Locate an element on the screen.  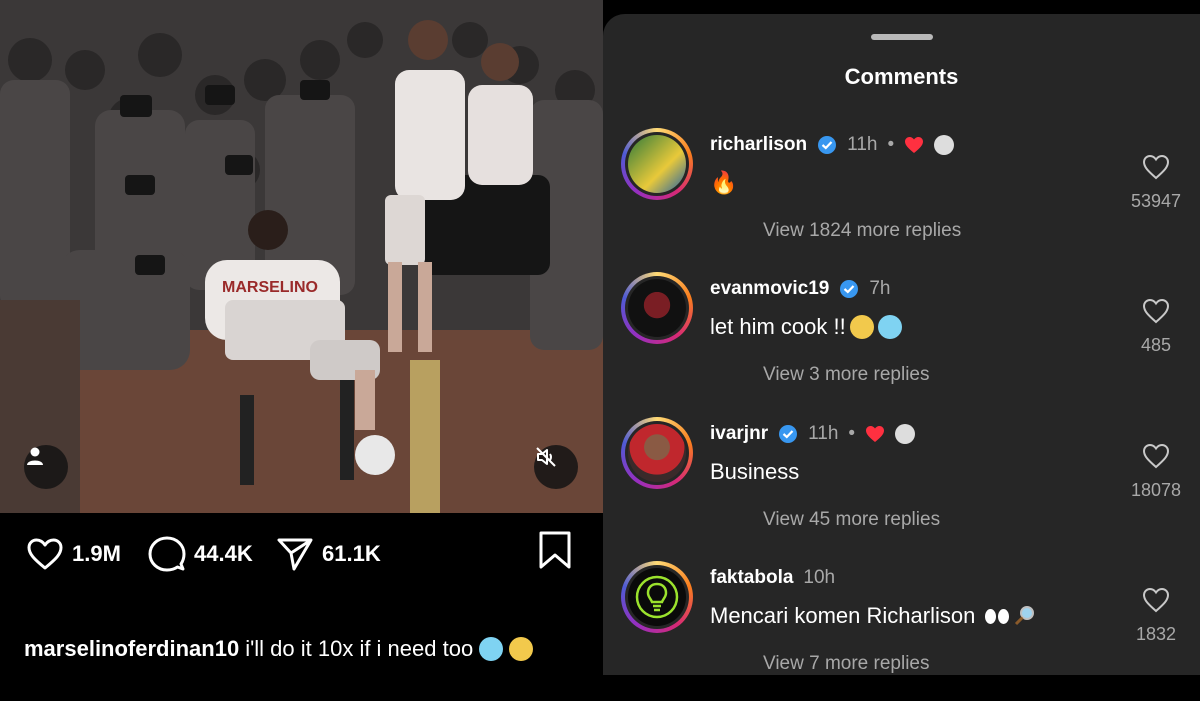
comment-like-count: 18078 is located at coordinates (1156, 490).